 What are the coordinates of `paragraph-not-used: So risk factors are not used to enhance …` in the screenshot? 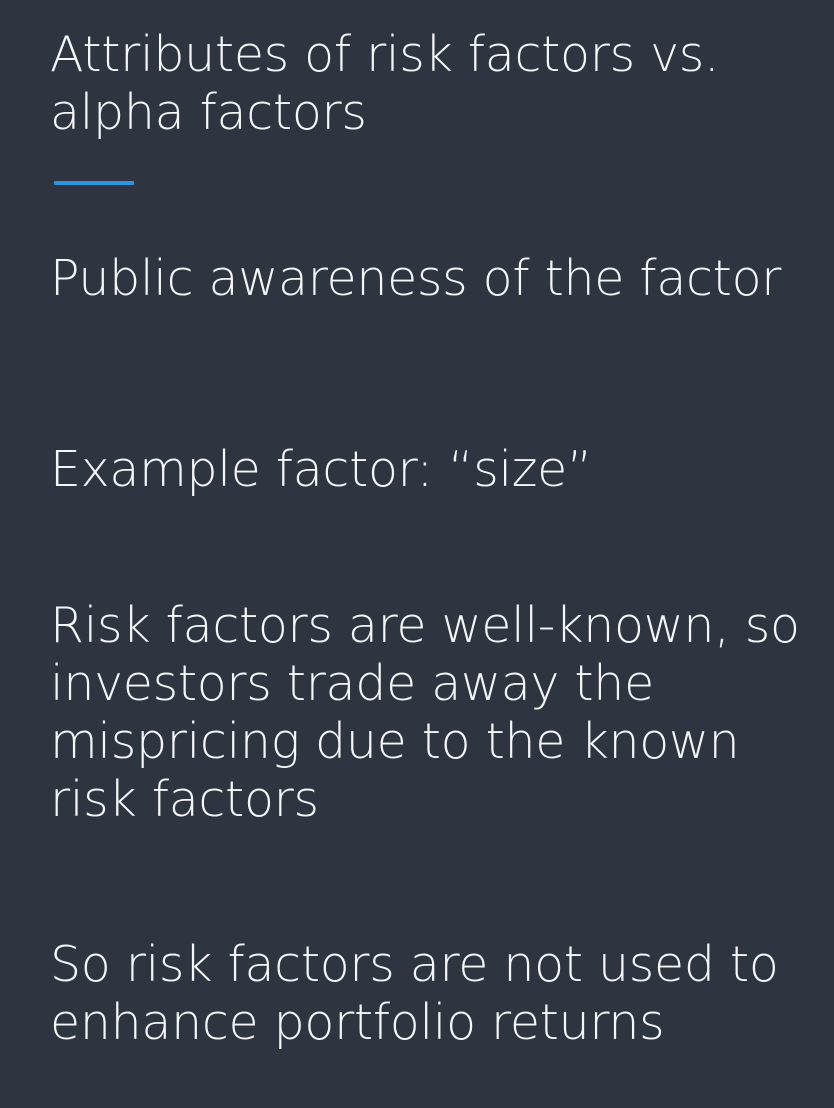 It's located at (414, 993).